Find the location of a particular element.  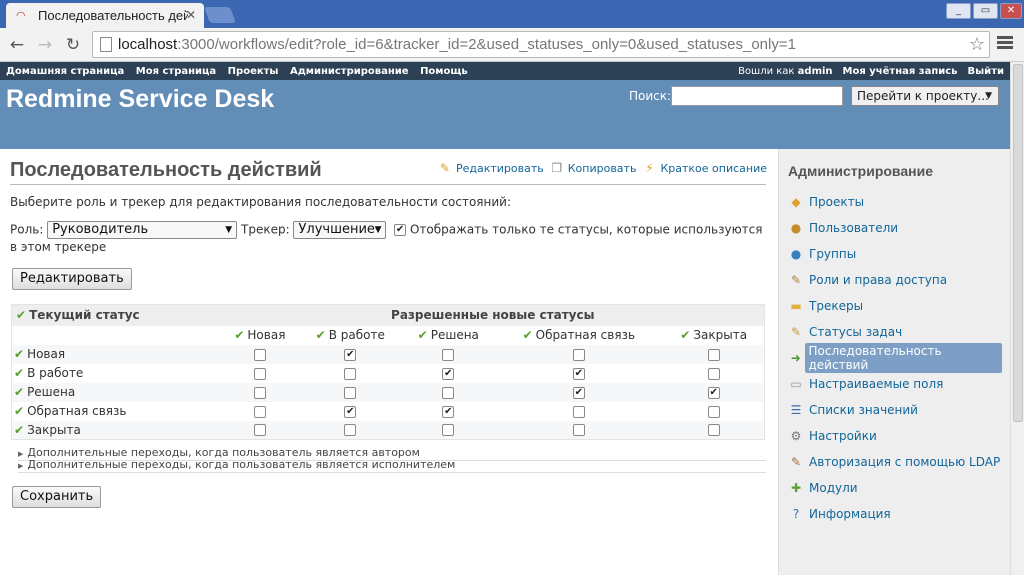

new-tab-button is located at coordinates (220, 15).